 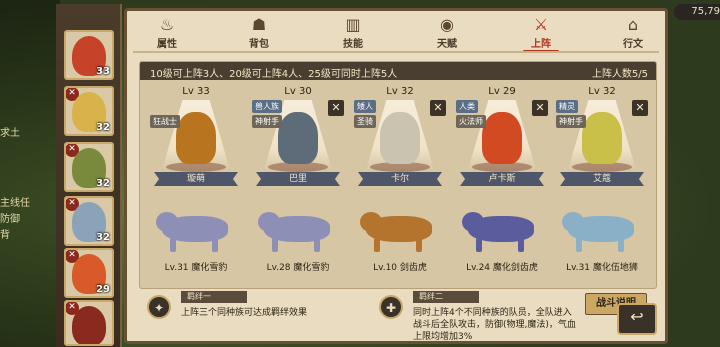 I want to click on back-arrow-icon: ↩, so click(x=637, y=319).